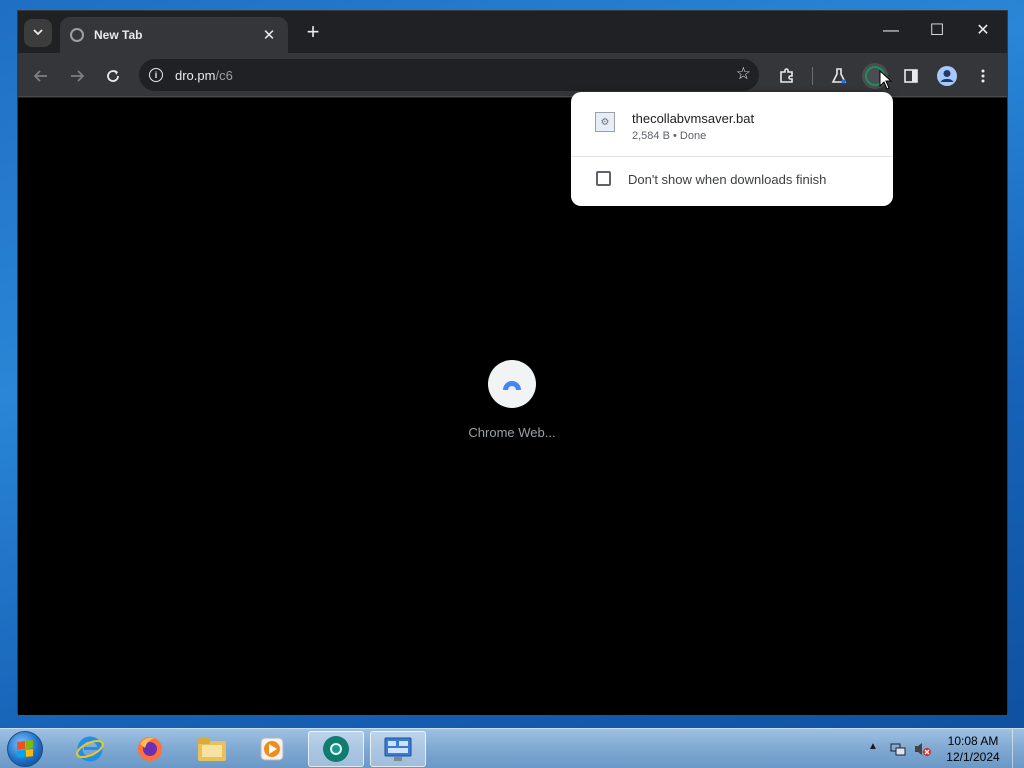  I want to click on media-player-icon, so click(272, 749).